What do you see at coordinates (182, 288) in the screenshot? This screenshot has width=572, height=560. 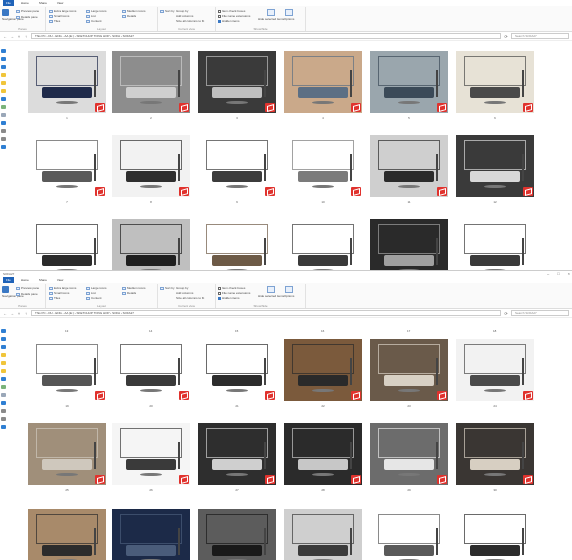 I see `group-by-button: Group by` at bounding box center [182, 288].